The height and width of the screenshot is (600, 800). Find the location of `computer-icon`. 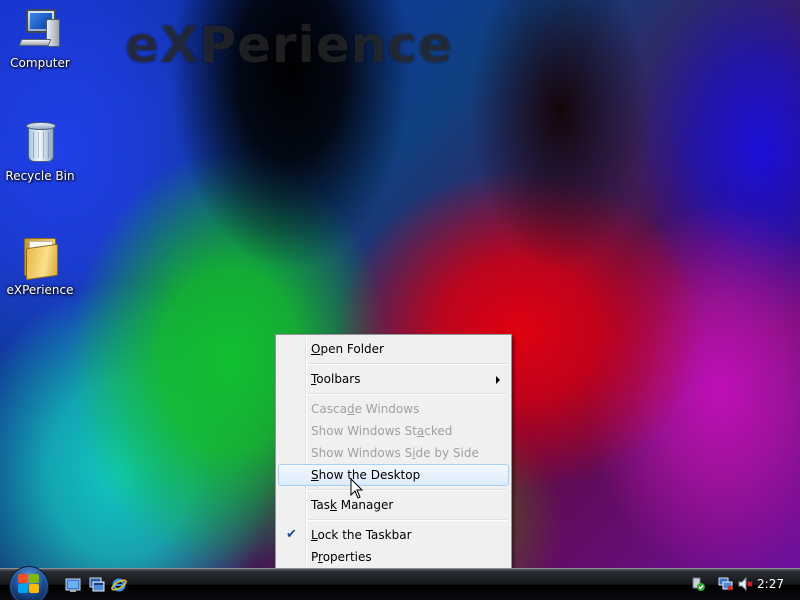

computer-icon is located at coordinates (40, 29).